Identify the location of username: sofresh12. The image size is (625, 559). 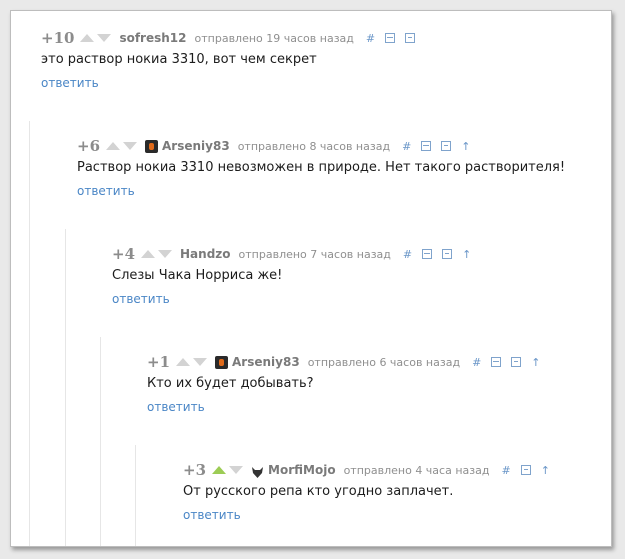
(152, 38).